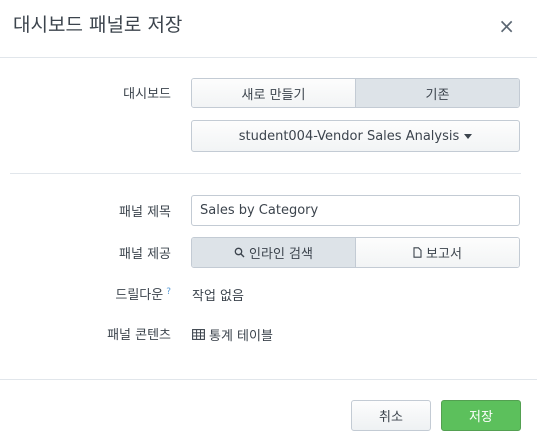 This screenshot has height=441, width=537. What do you see at coordinates (417, 252) in the screenshot?
I see `document-icon` at bounding box center [417, 252].